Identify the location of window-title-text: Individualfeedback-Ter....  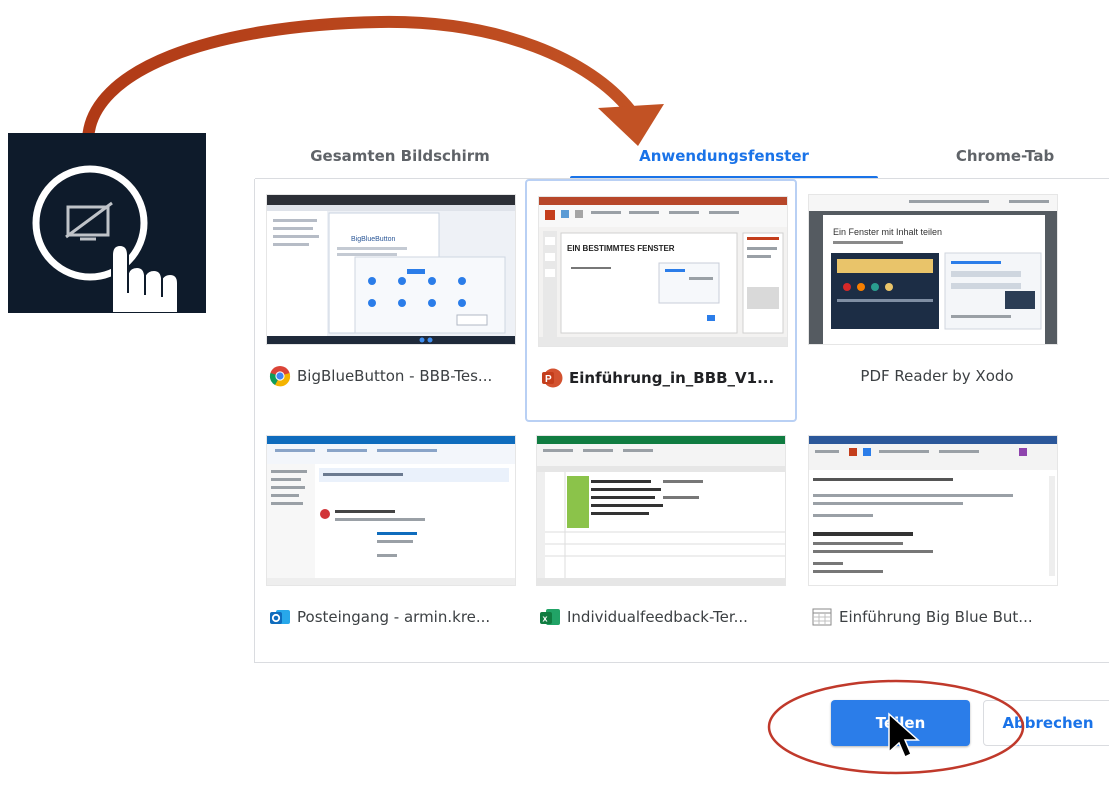
(657, 617).